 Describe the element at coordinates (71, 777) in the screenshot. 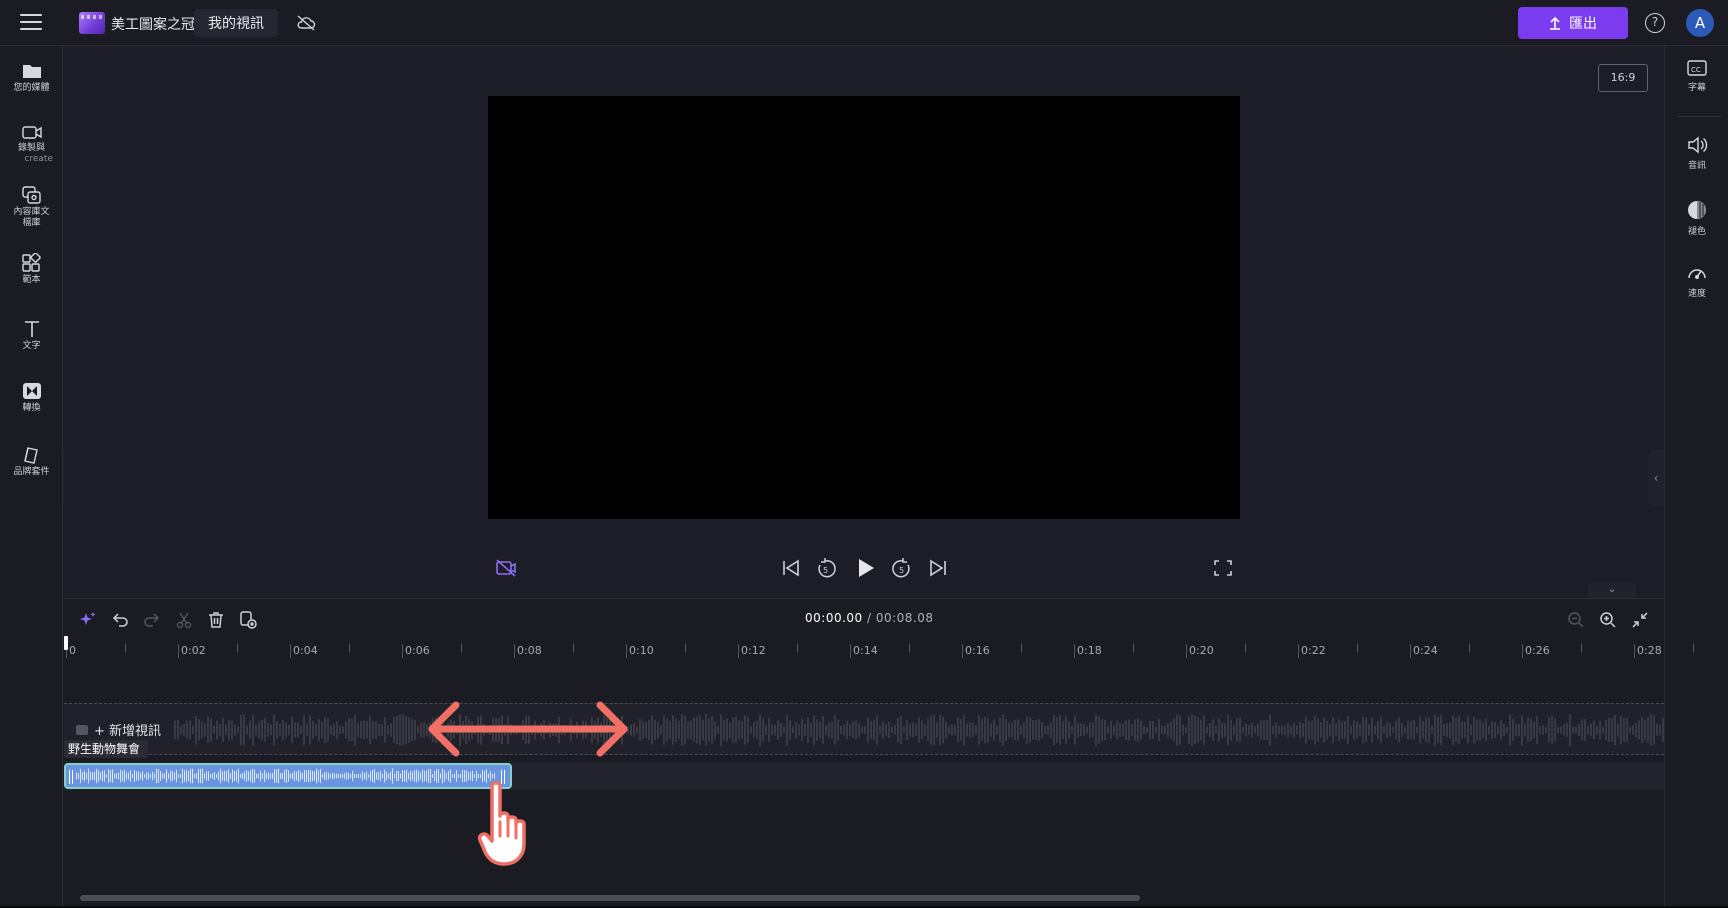

I see `clip-trim-handle-left` at that location.